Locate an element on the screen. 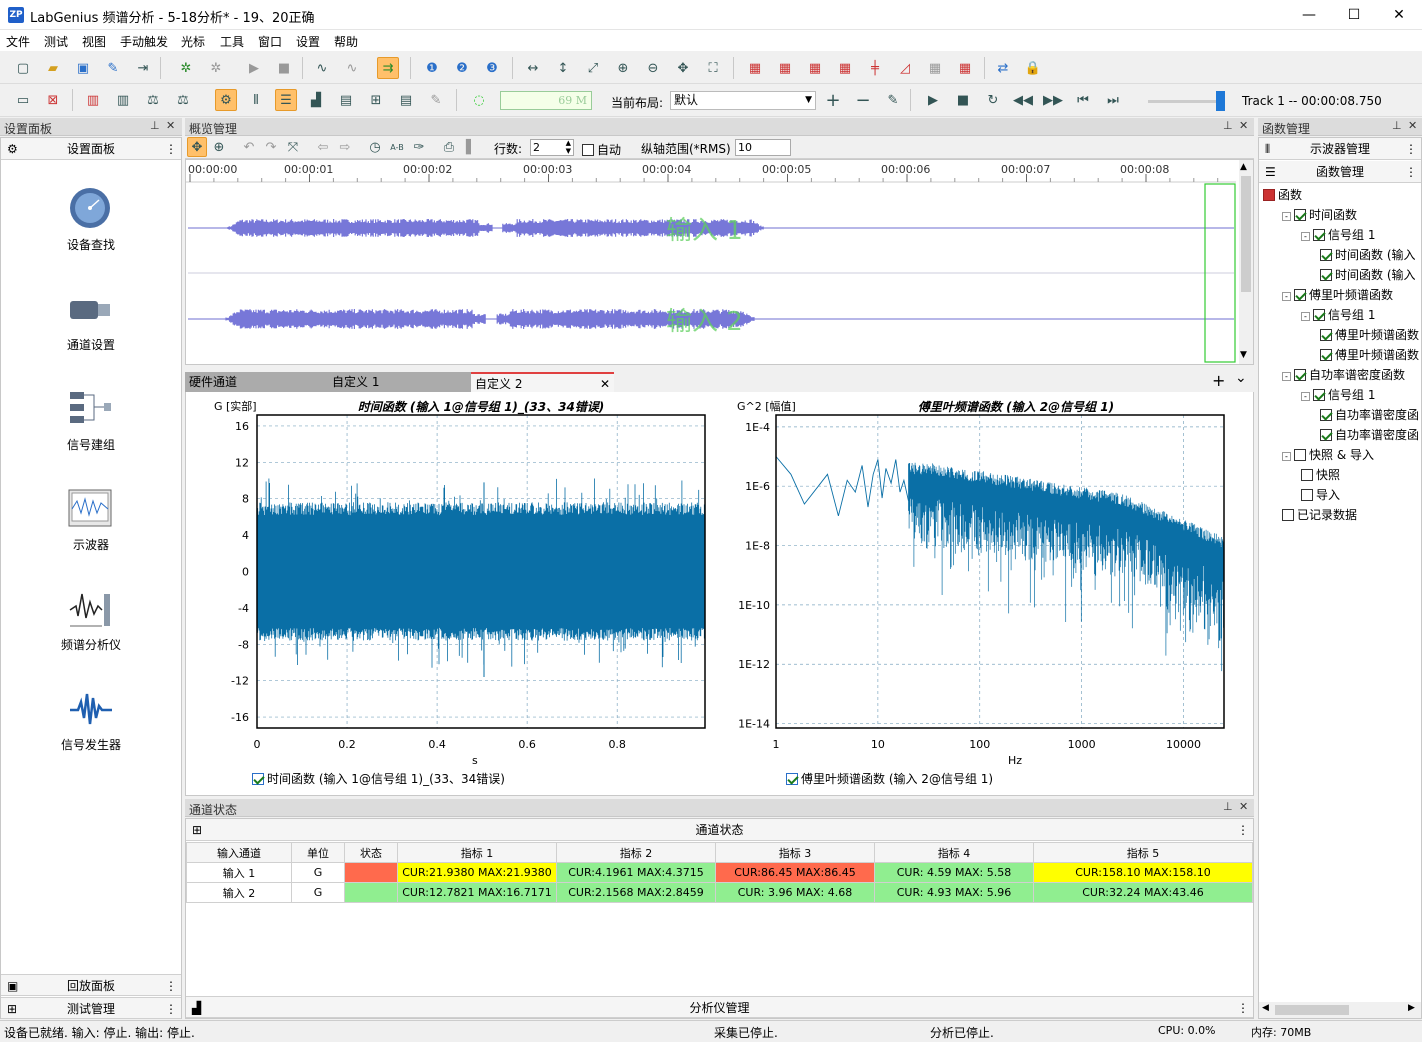  menu-view: 视图 is located at coordinates (94, 41).